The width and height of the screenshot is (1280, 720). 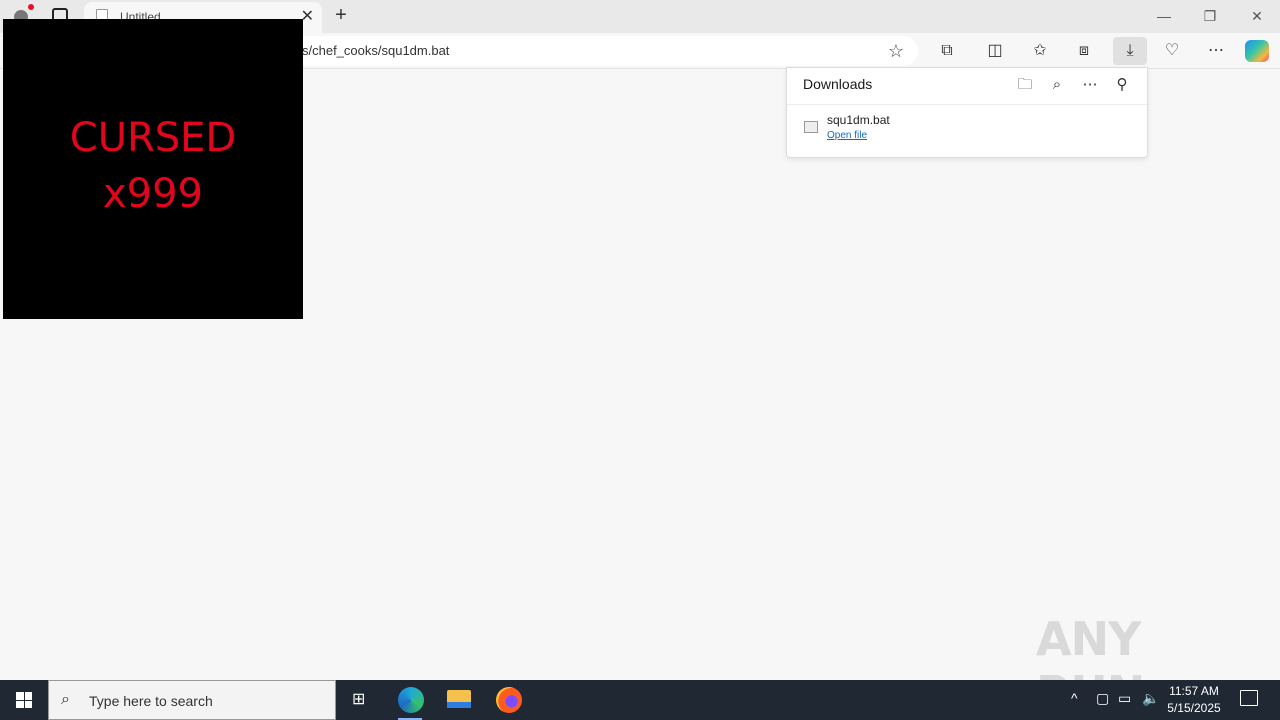 I want to click on split-screen-icon: ◫, so click(x=995, y=51).